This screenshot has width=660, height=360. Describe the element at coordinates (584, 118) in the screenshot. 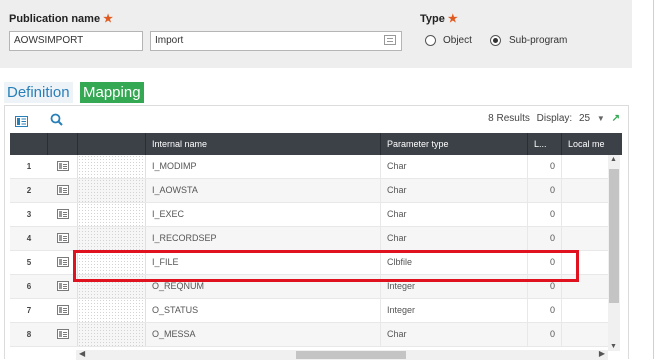

I see `display-value: 25` at that location.